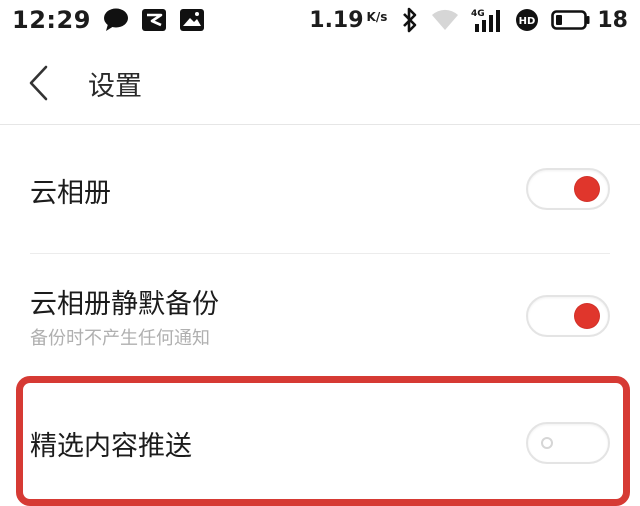 This screenshot has height=506, width=640. Describe the element at coordinates (336, 20) in the screenshot. I see `network-speed-value: 1.19` at that location.